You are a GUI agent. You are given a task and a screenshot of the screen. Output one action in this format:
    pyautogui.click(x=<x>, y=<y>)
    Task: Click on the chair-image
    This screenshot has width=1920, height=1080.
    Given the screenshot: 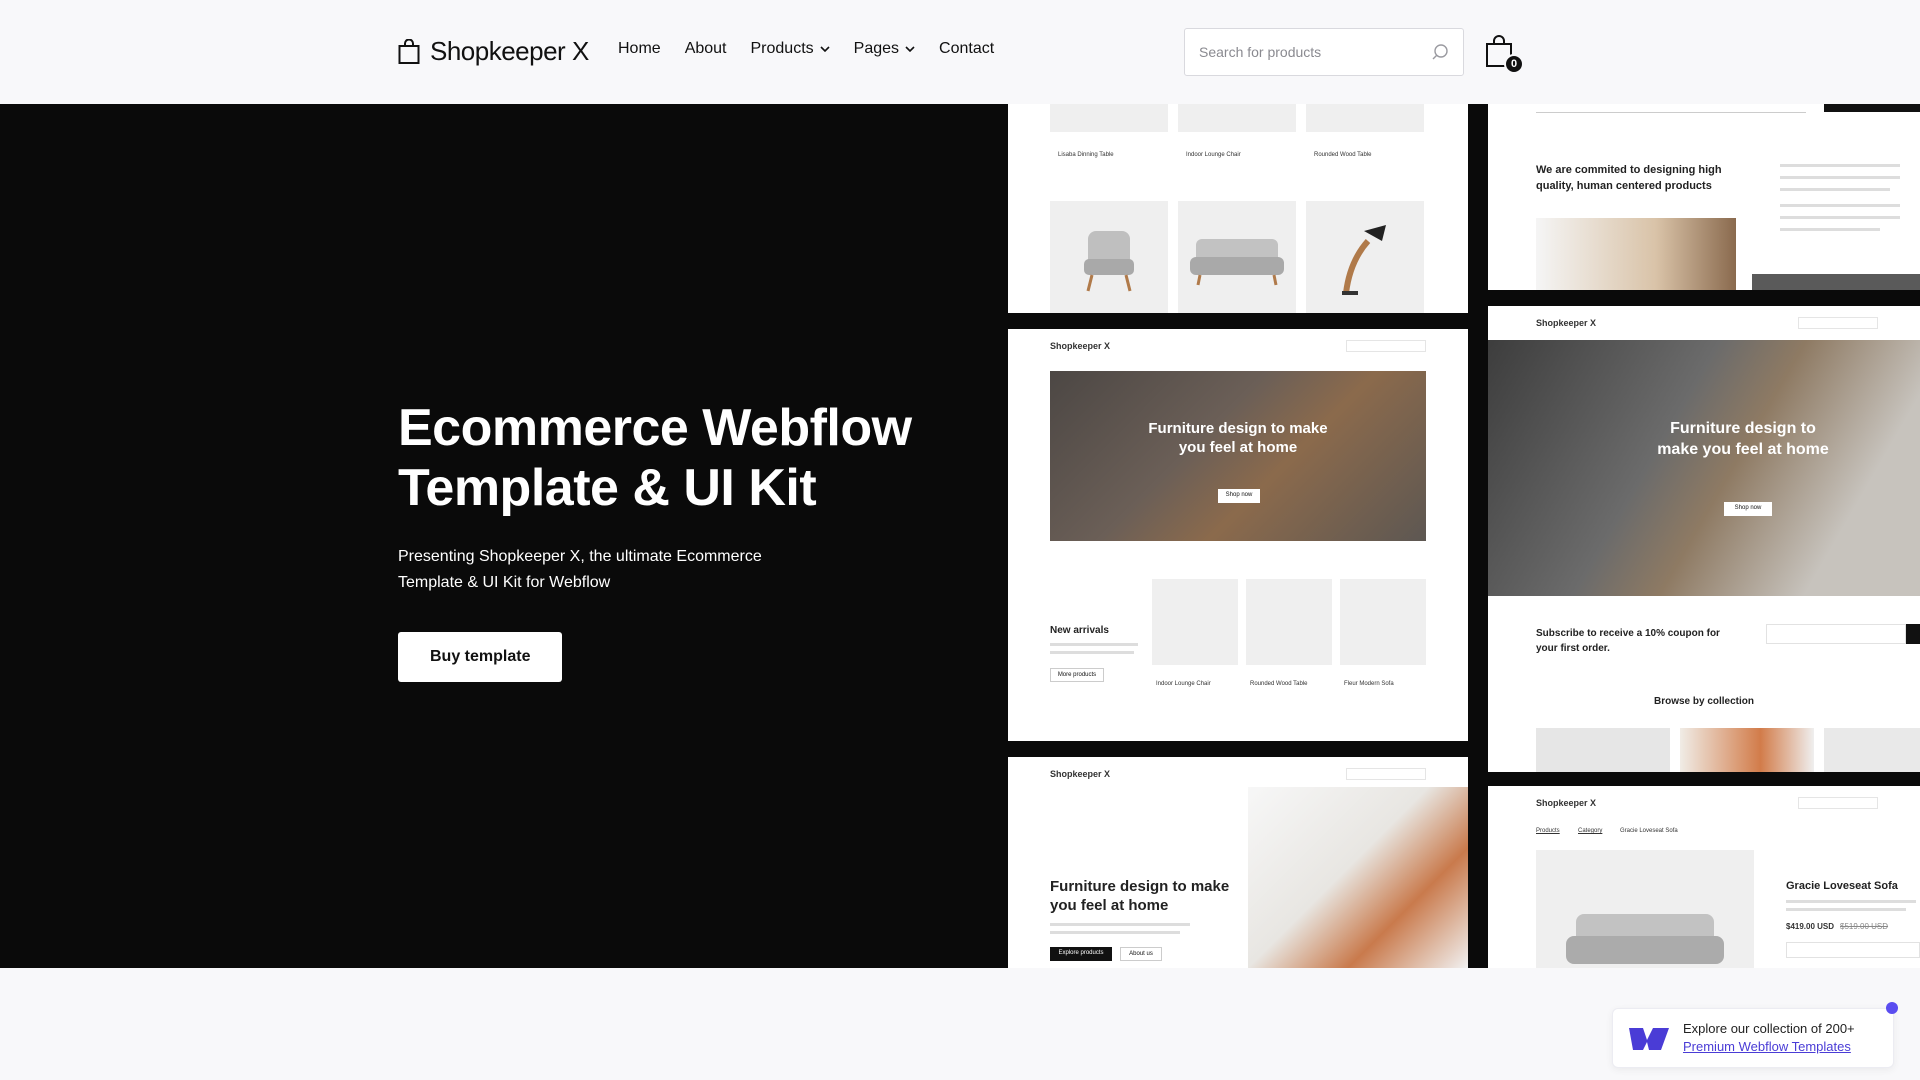 What is the action you would take?
    pyautogui.click(x=1109, y=257)
    